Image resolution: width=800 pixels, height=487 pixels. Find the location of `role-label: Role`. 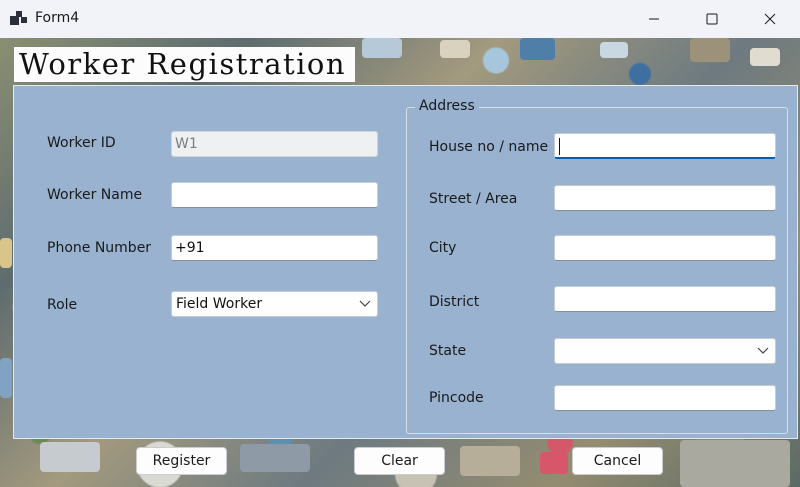

role-label: Role is located at coordinates (62, 305).